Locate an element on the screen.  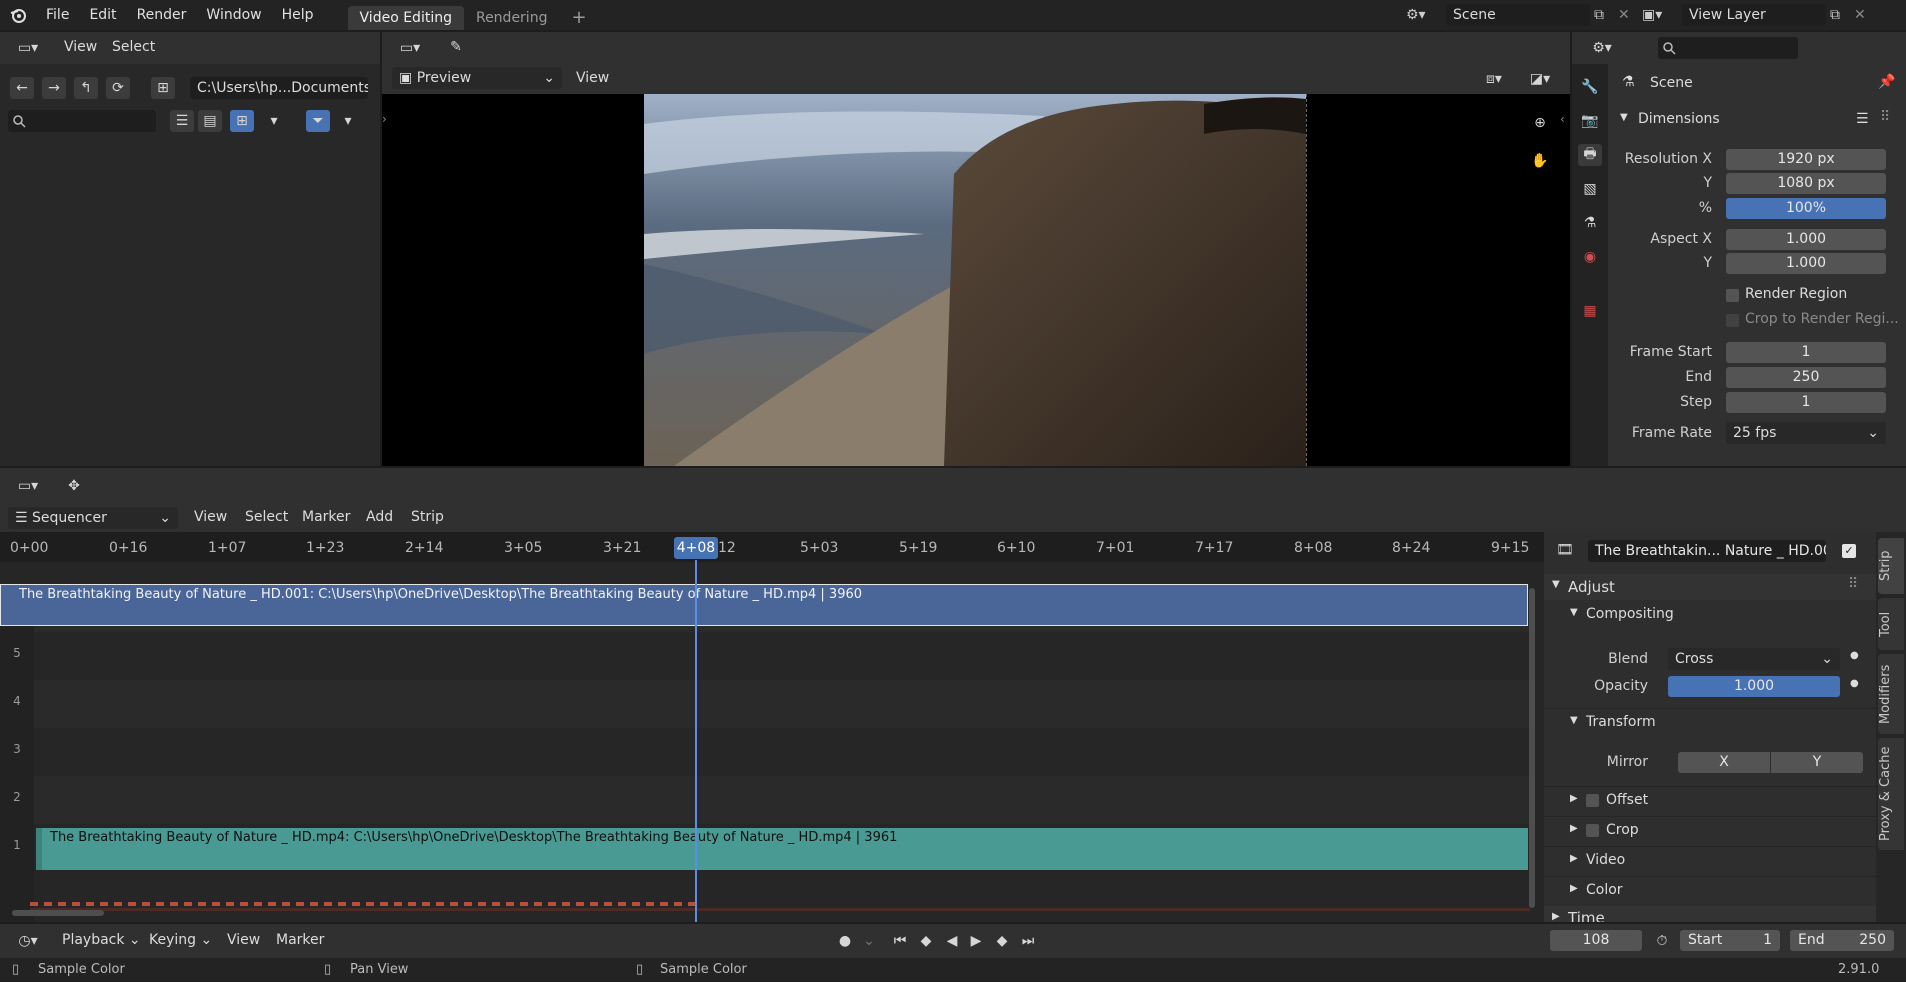
menu-help: Help is located at coordinates (298, 15).